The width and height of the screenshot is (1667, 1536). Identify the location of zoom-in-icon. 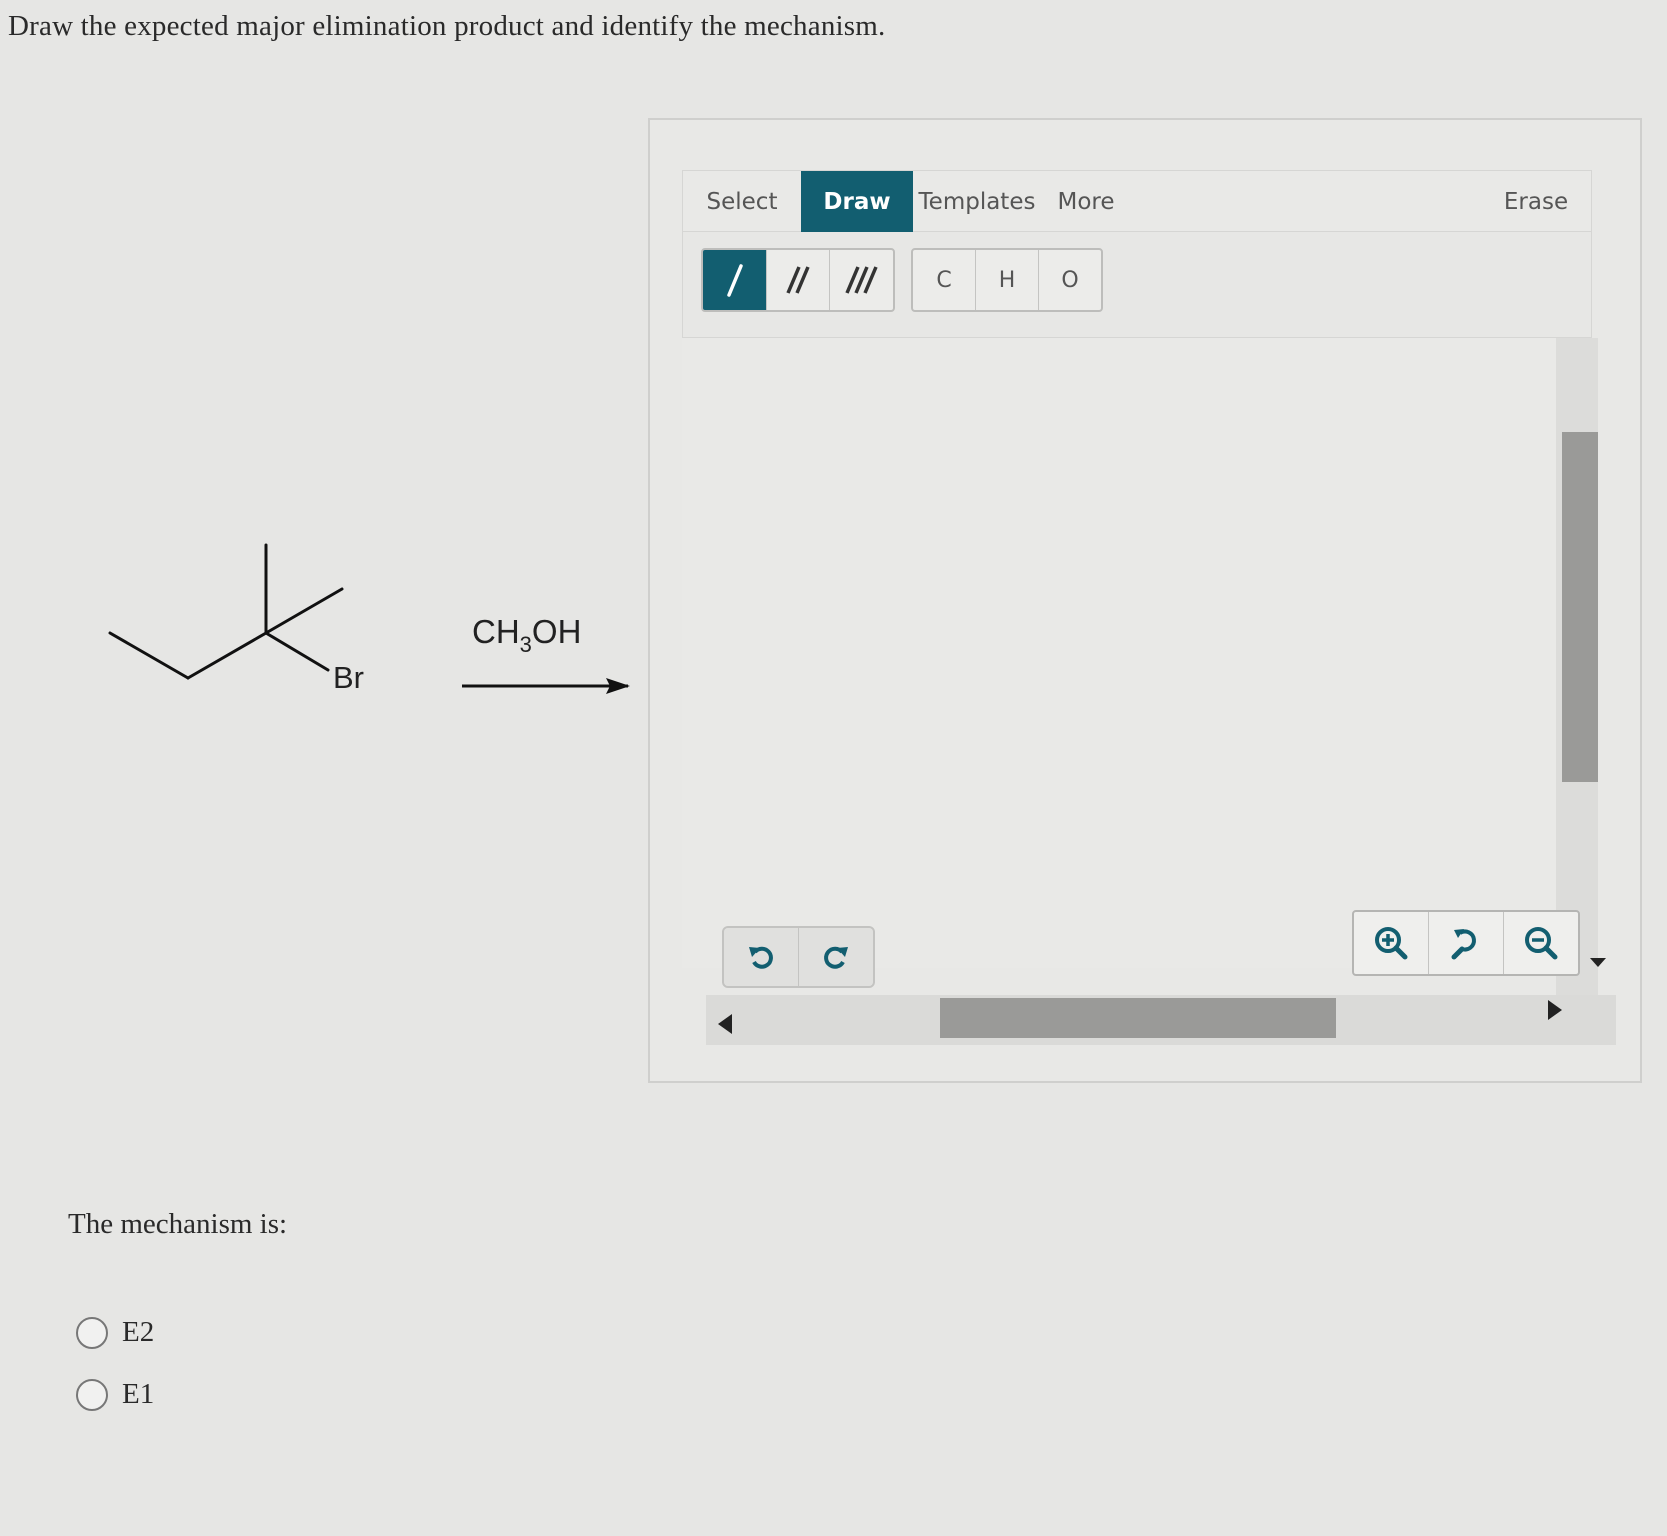
(1391, 943).